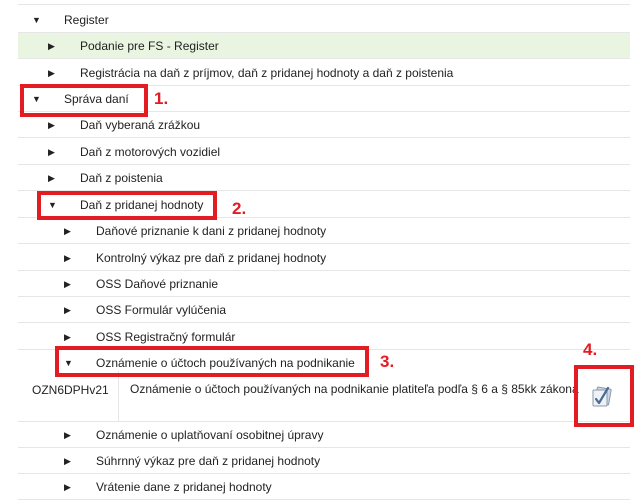 This screenshot has width=640, height=500. I want to click on tree-node-label: Podanie pre FS - Register, so click(149, 46).